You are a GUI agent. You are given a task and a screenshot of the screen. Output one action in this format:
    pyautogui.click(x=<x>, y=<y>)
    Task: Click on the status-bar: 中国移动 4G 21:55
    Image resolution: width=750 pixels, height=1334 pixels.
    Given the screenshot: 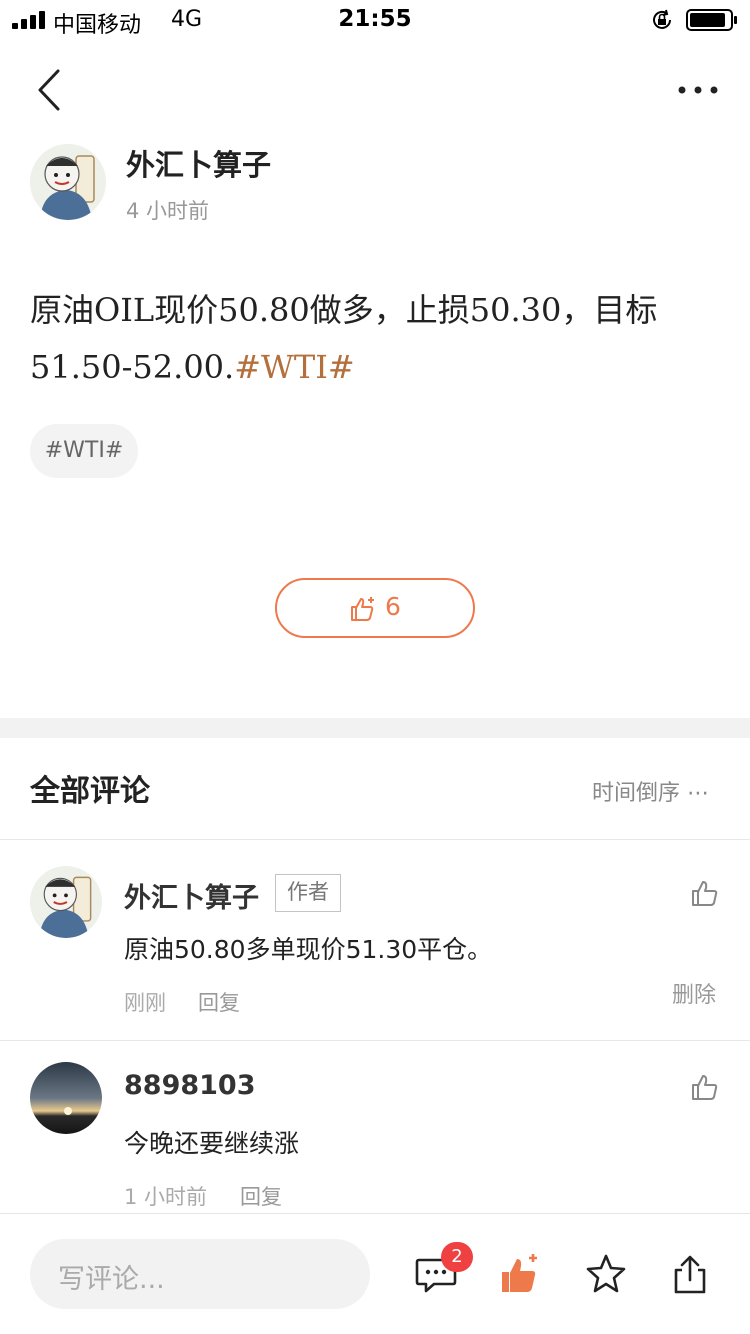 What is the action you would take?
    pyautogui.click(x=375, y=20)
    